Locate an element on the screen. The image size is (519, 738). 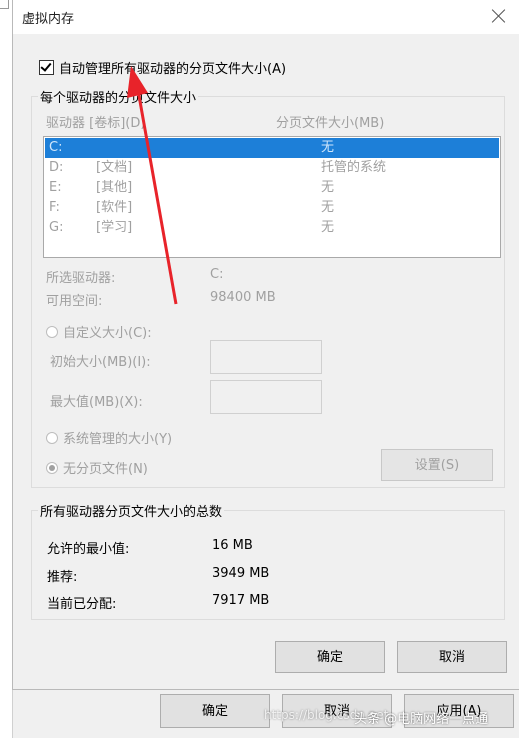
annotation-arrow is located at coordinates (152, 185).